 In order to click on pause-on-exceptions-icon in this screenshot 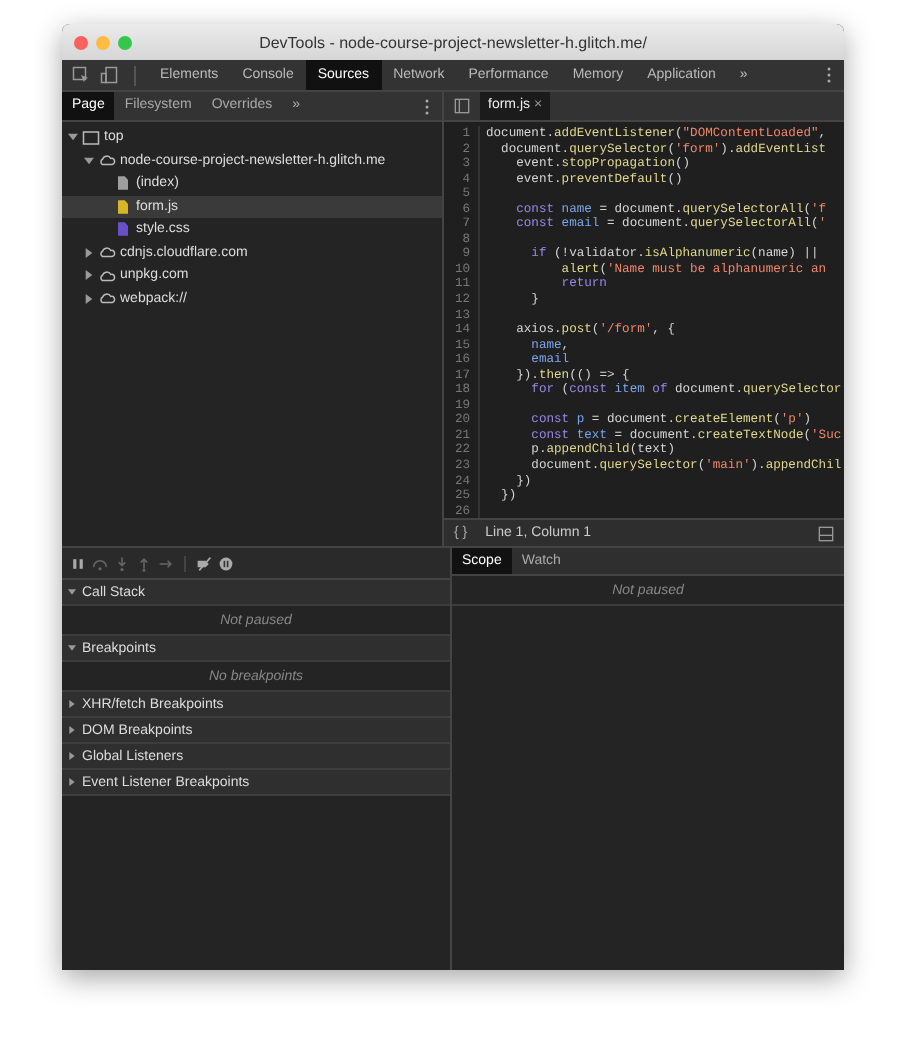, I will do `click(226, 563)`.